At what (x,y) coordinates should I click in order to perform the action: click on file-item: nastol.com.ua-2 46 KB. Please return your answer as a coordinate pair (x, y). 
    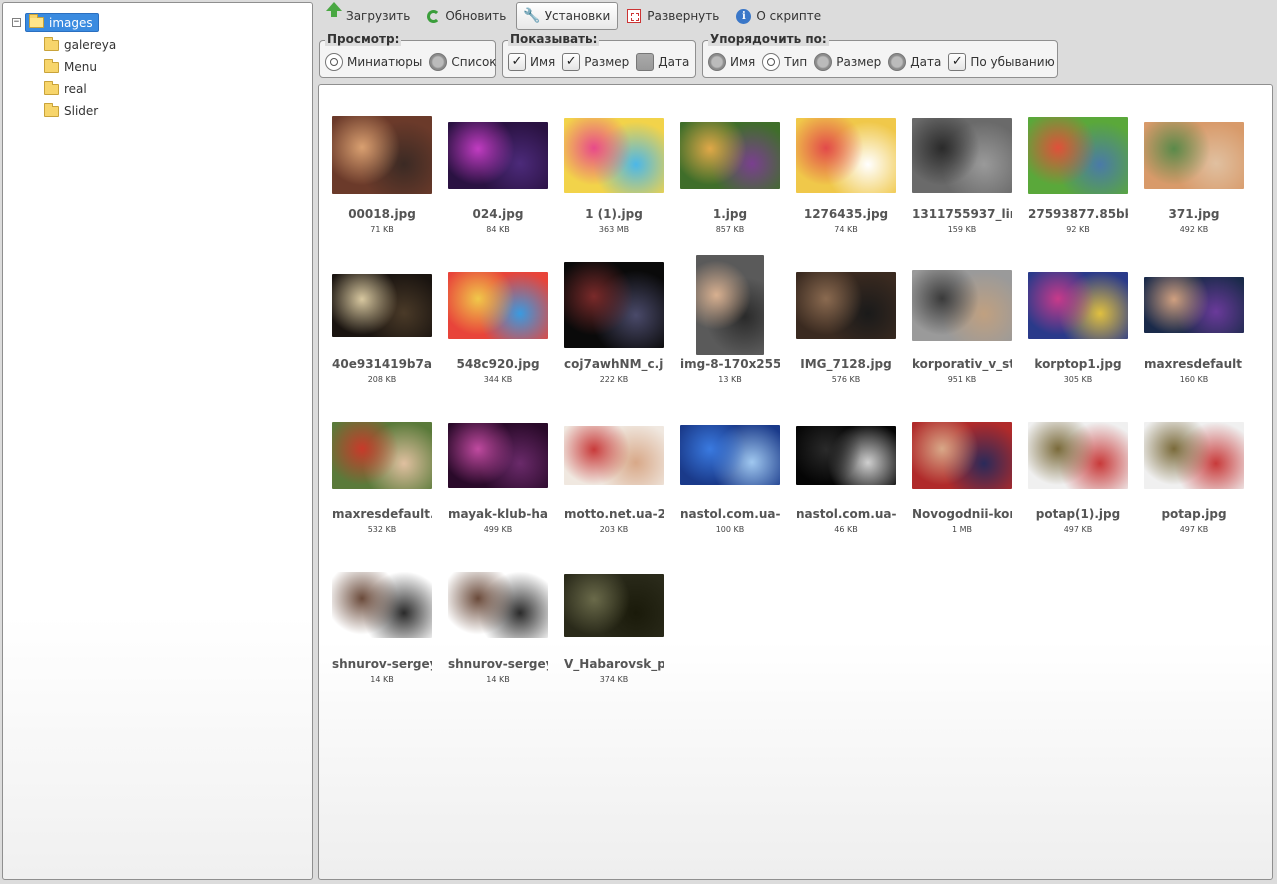
    Looking at the image, I should click on (846, 480).